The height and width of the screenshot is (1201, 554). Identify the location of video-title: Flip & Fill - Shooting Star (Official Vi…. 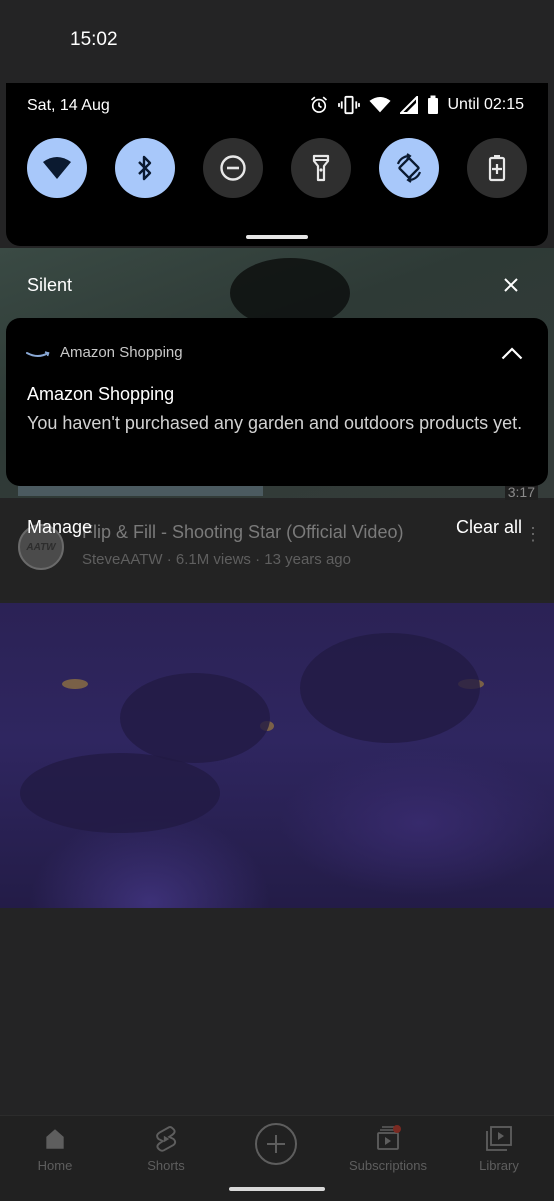
(243, 532).